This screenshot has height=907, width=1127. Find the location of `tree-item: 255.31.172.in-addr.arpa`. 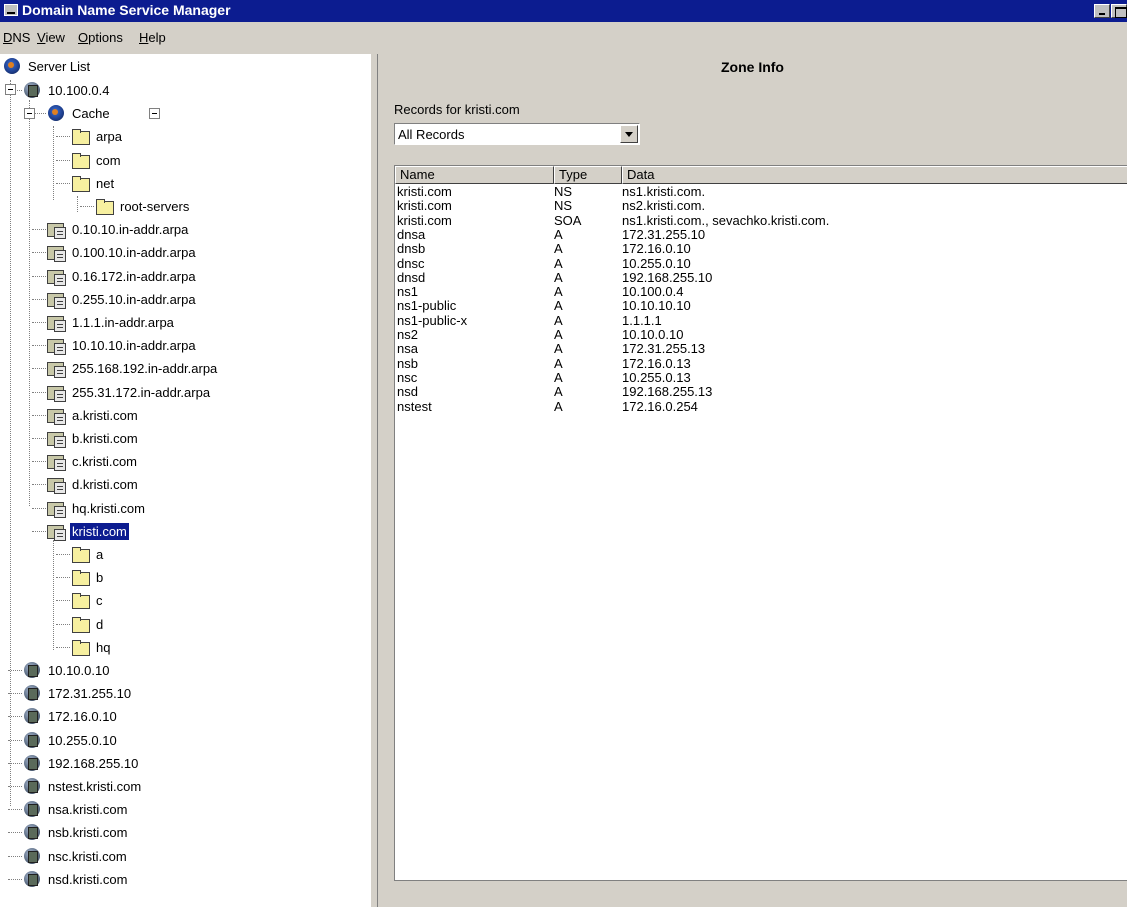

tree-item: 255.31.172.in-addr.arpa is located at coordinates (129, 392).